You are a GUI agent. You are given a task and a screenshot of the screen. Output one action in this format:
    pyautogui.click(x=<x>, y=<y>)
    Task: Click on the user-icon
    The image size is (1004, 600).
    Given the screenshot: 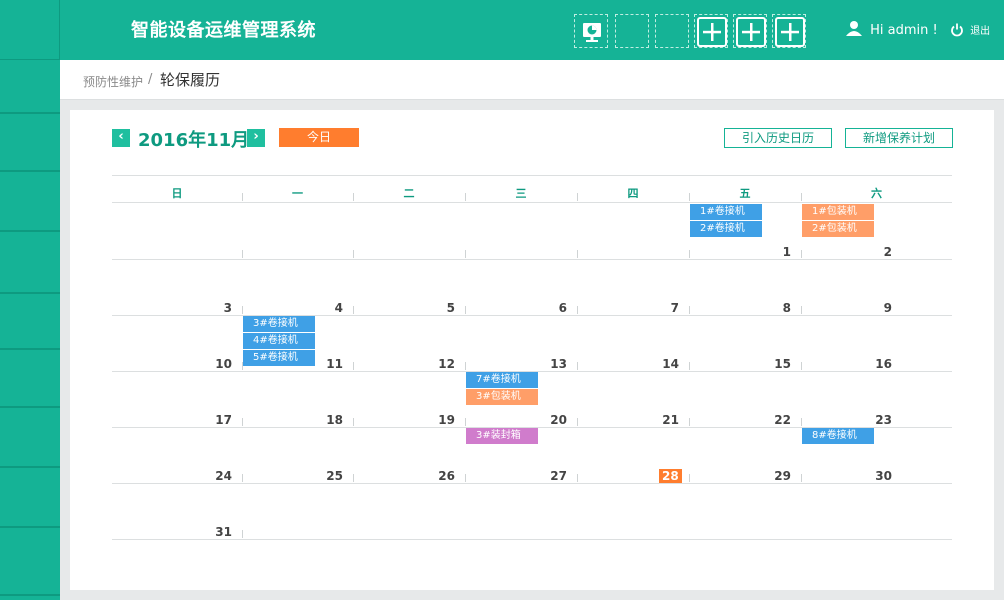 What is the action you would take?
    pyautogui.click(x=854, y=30)
    